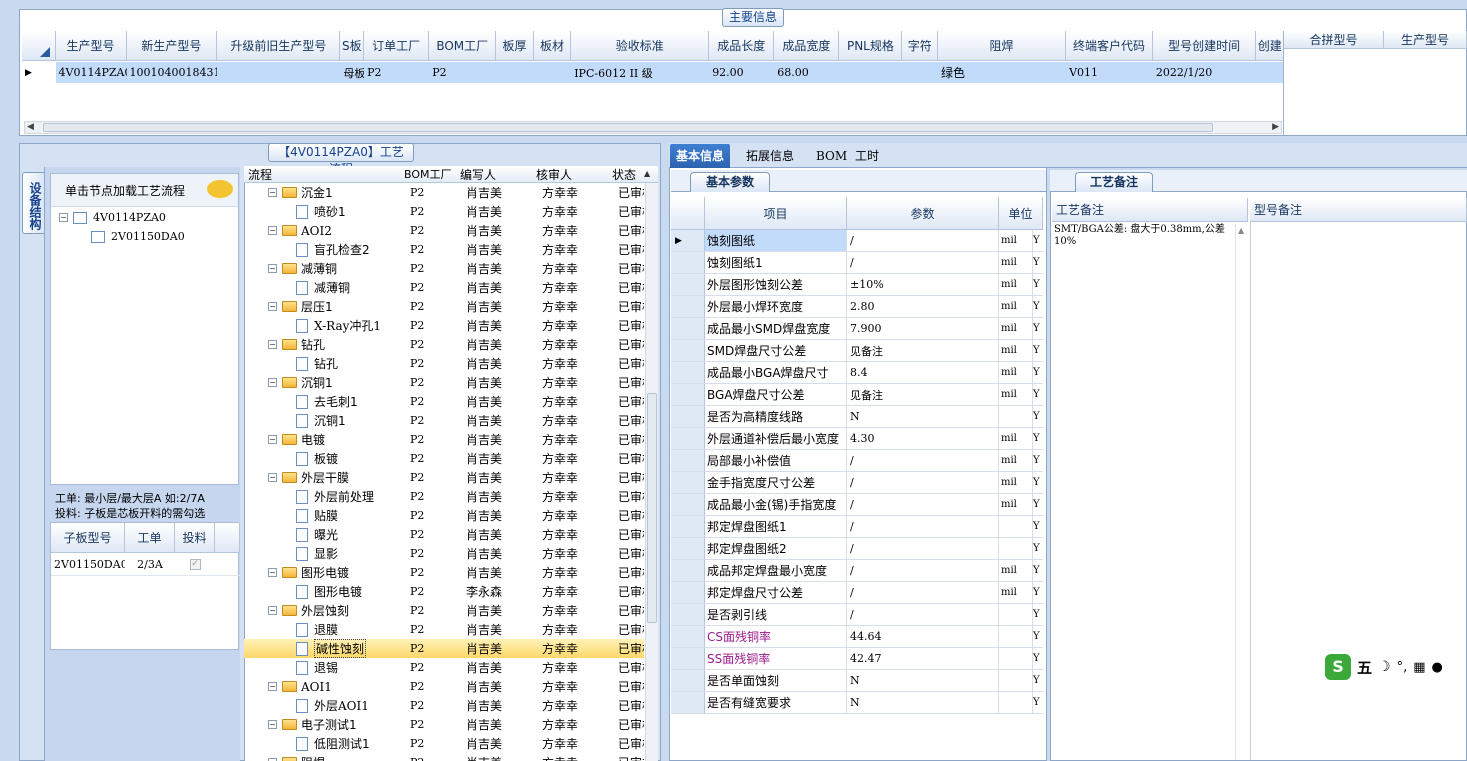  Describe the element at coordinates (322, 724) in the screenshot. I see `flow-node-name: − 电子测试1` at that location.